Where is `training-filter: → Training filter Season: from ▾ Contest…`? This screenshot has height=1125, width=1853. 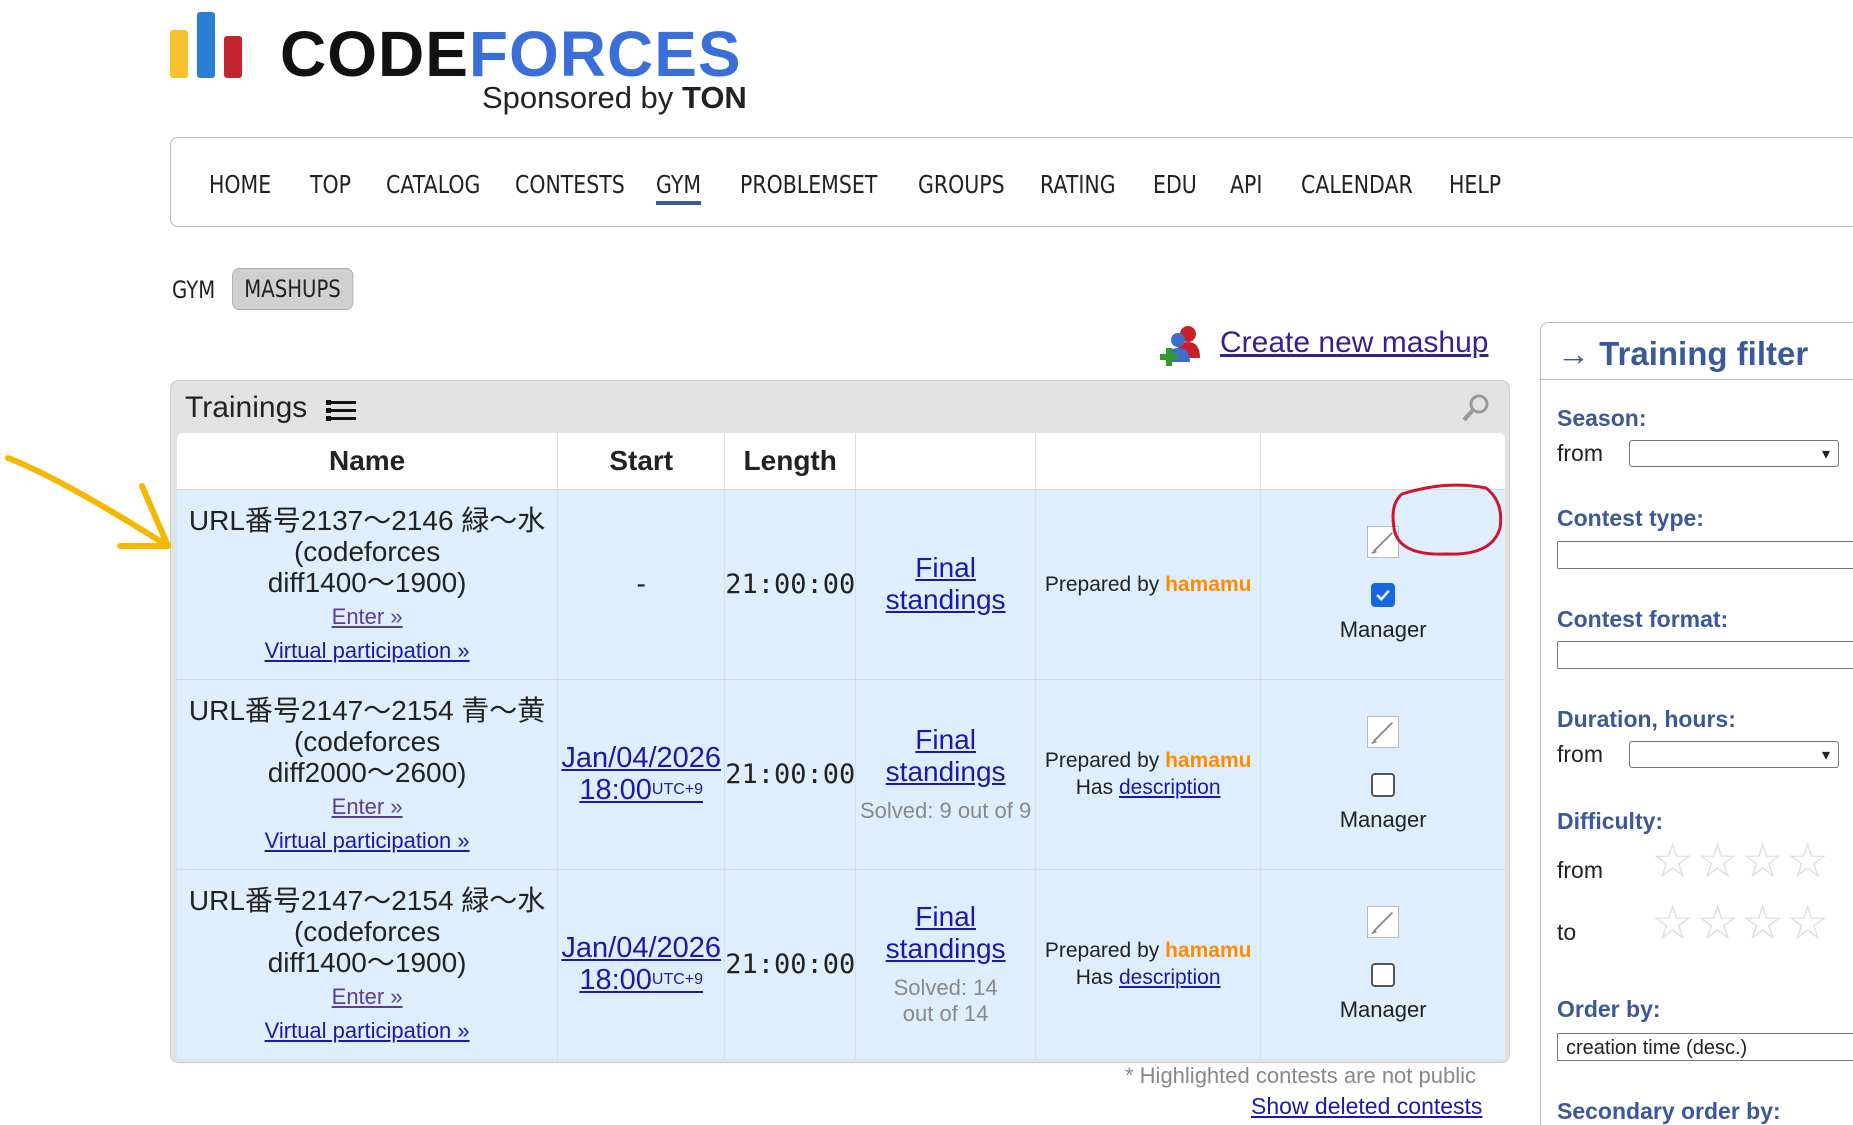 training-filter: → Training filter Season: from ▾ Contest… is located at coordinates (1696, 723).